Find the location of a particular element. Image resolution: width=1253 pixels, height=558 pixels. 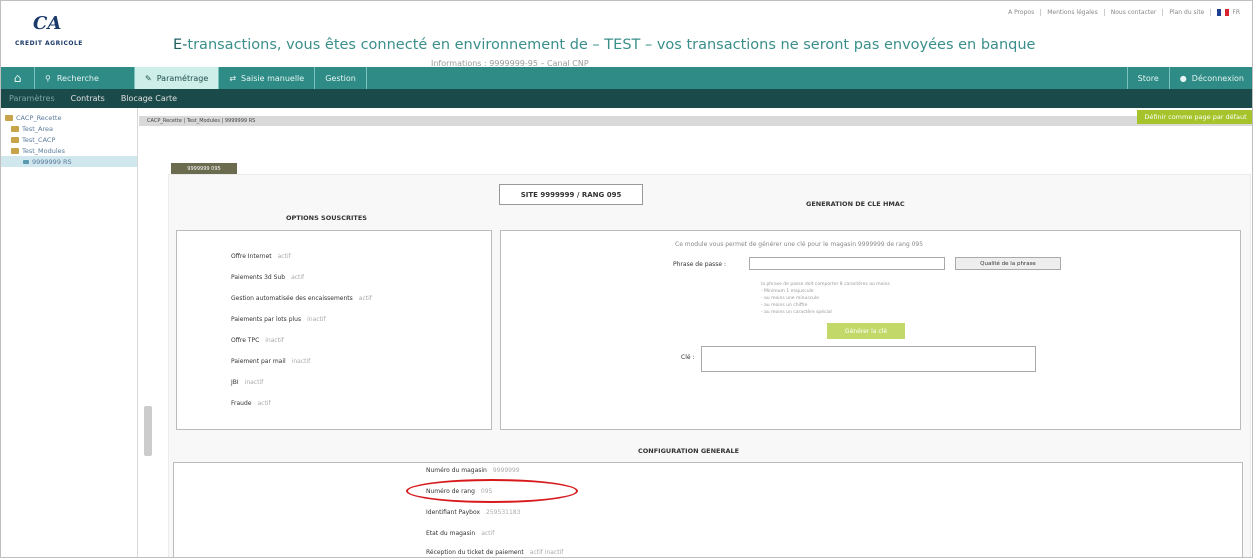

nav-gestion: Gestion is located at coordinates (341, 78).